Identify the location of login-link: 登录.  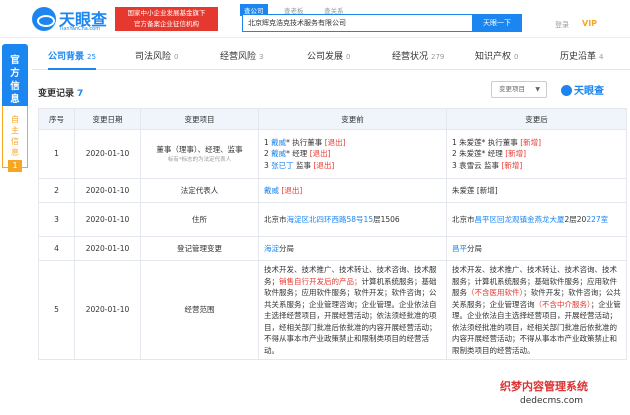
(562, 25).